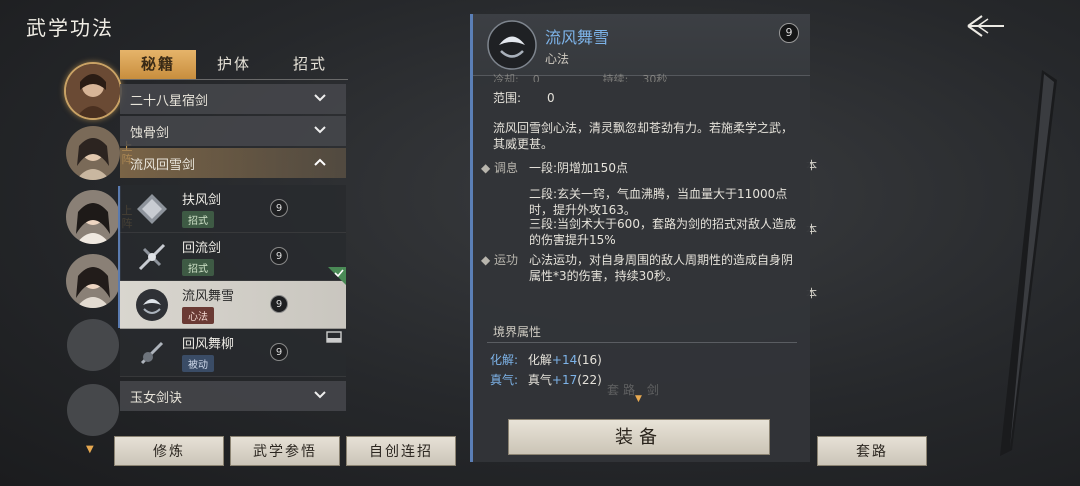  I want to click on set-button: 套路, so click(872, 451).